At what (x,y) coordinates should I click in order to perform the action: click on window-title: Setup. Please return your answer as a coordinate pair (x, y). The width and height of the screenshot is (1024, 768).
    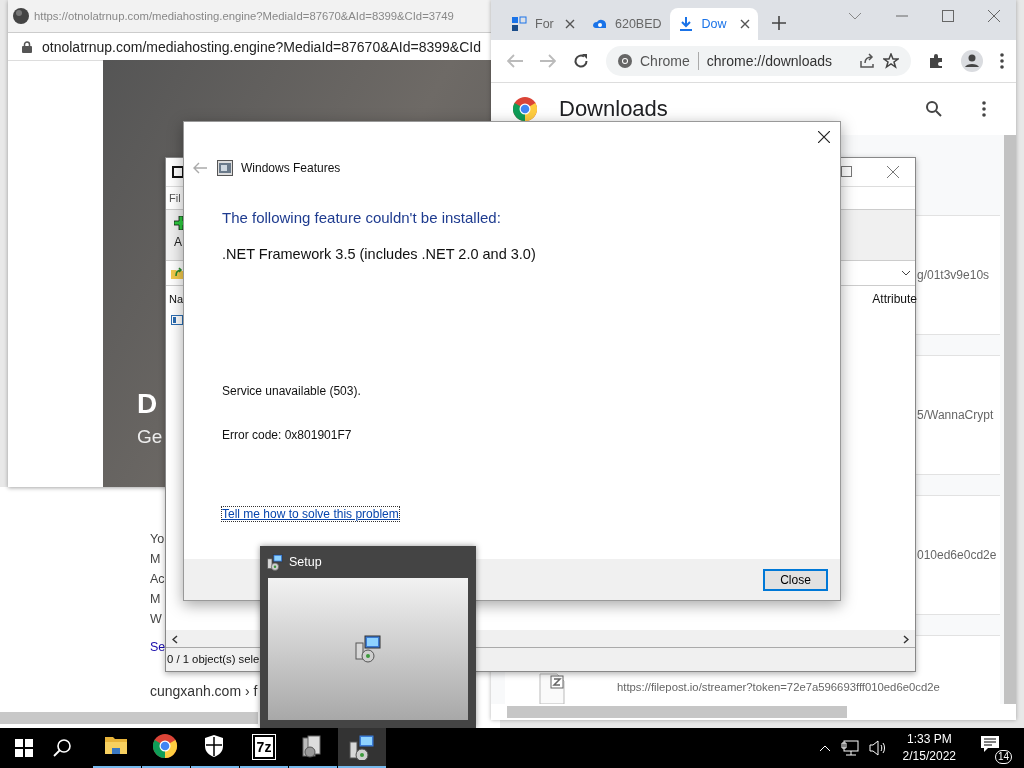
    Looking at the image, I should click on (305, 562).